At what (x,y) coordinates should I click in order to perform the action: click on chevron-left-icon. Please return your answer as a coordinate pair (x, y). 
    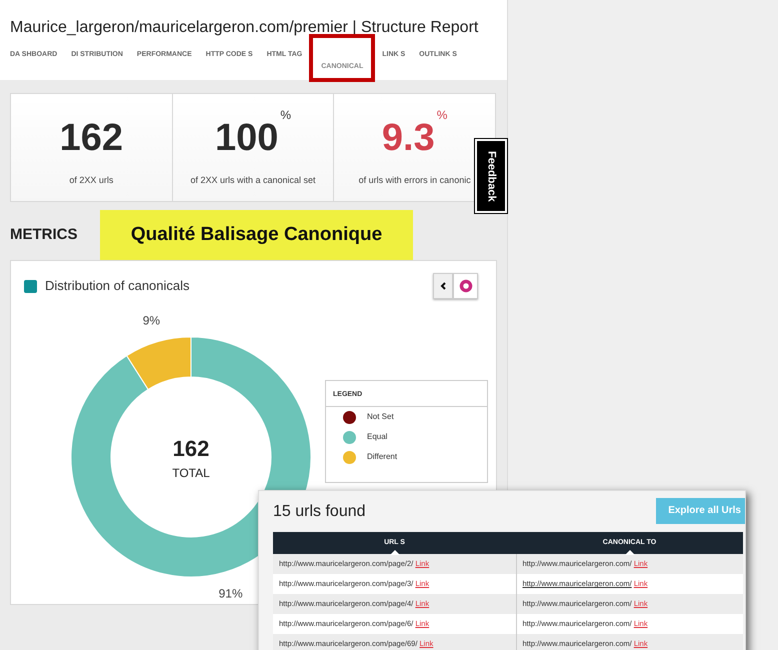
    Looking at the image, I should click on (443, 286).